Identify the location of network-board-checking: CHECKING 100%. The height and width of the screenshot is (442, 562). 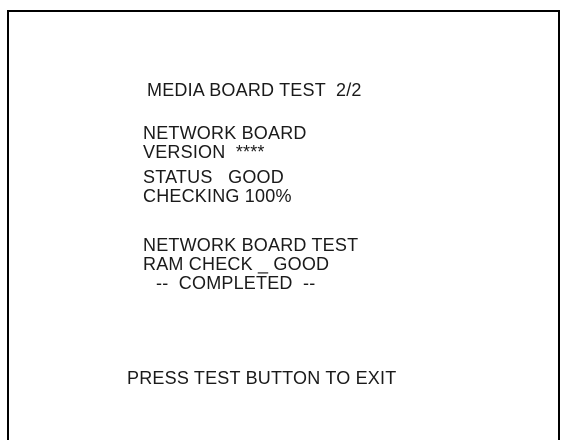
(217, 196).